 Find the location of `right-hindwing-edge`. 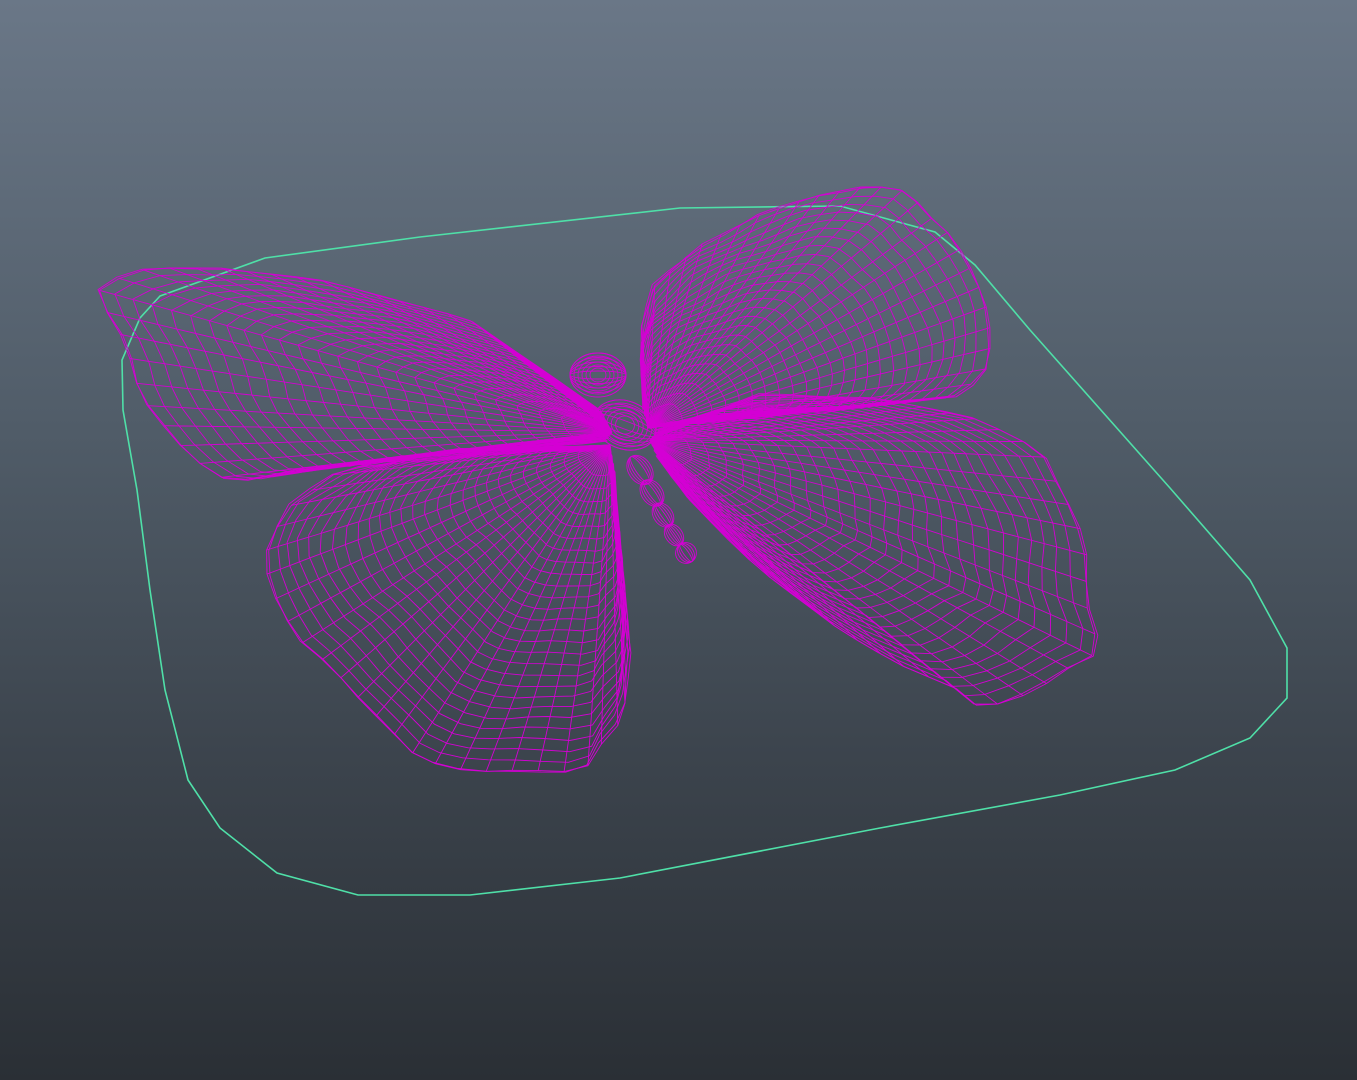

right-hindwing-edge is located at coordinates (877, 549).